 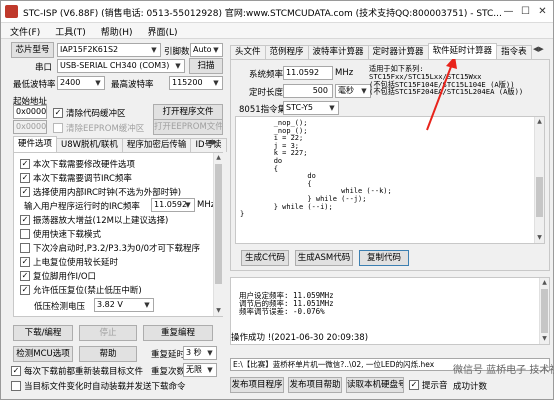 I want to click on sound-checkbox: ✓ 提示音, so click(x=428, y=385).